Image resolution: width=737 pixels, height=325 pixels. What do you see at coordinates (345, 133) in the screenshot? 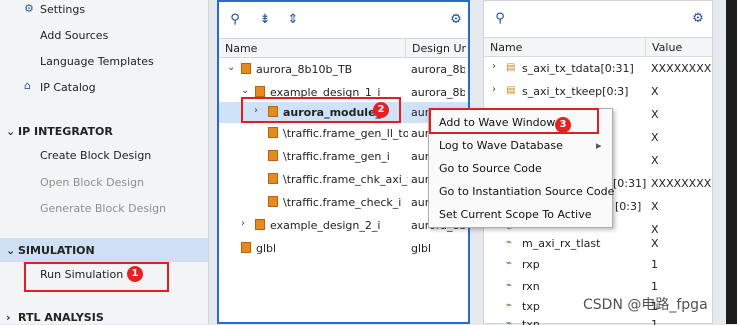
I see `scope-name: \traffic.frame_gen_ll_to_ax` at bounding box center [345, 133].